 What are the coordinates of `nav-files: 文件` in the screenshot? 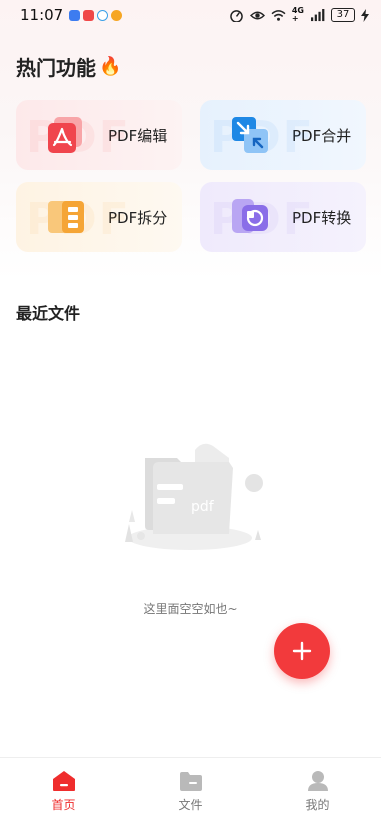 It's located at (190, 788).